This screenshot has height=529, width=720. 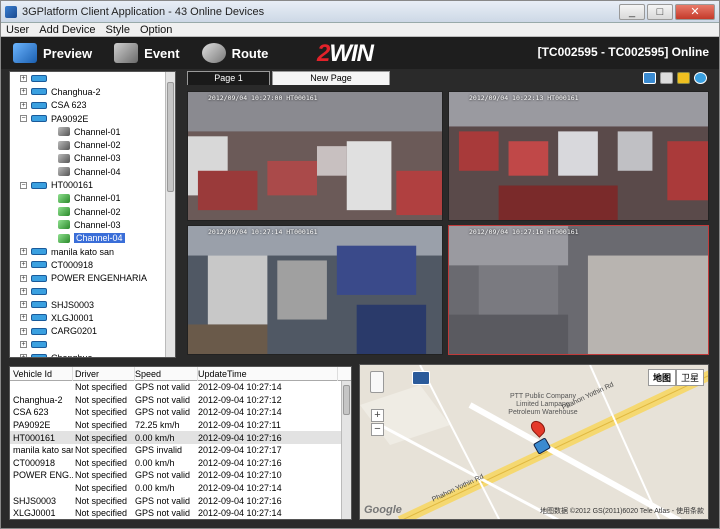 I want to click on vehicle-icon, so click(x=683, y=78).